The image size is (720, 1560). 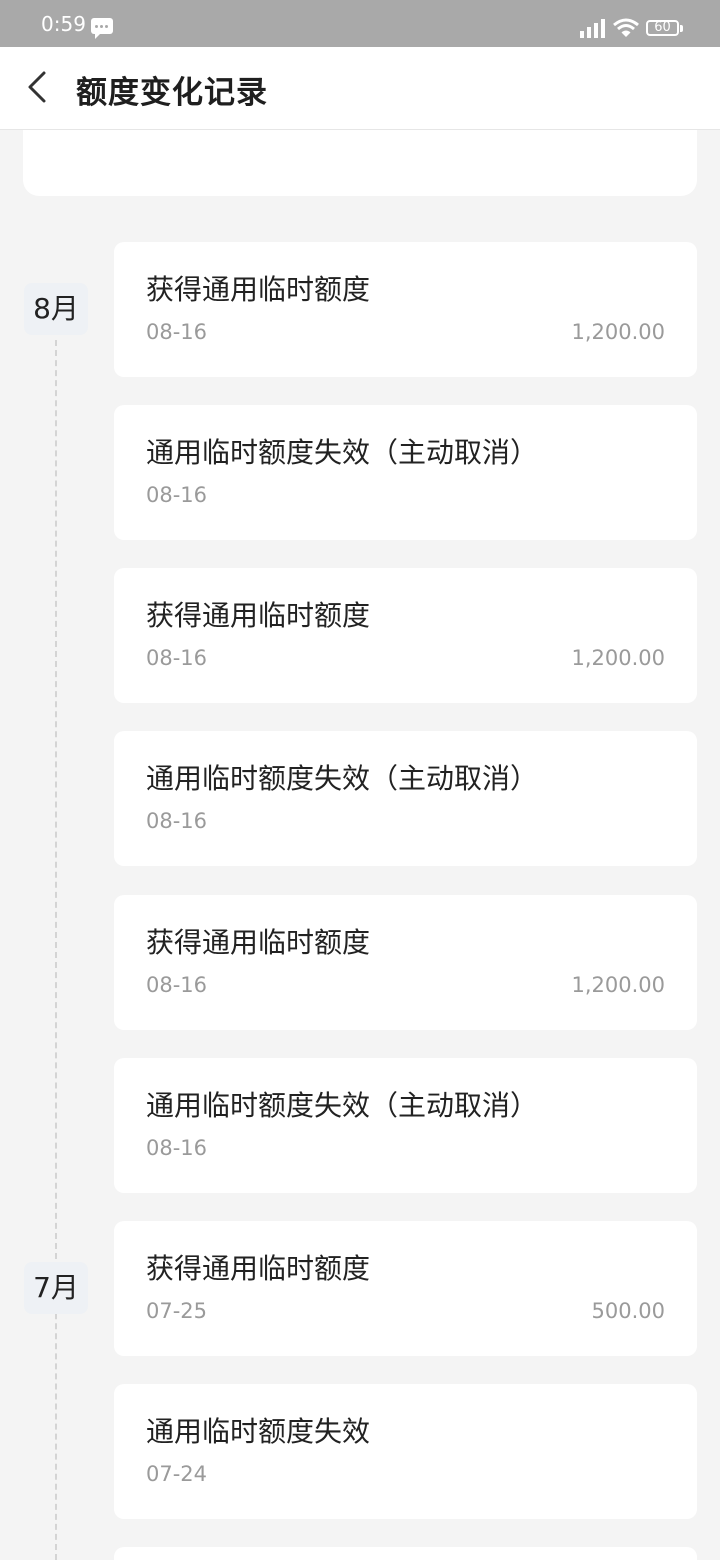 I want to click on back-arrow-icon, so click(x=38, y=87).